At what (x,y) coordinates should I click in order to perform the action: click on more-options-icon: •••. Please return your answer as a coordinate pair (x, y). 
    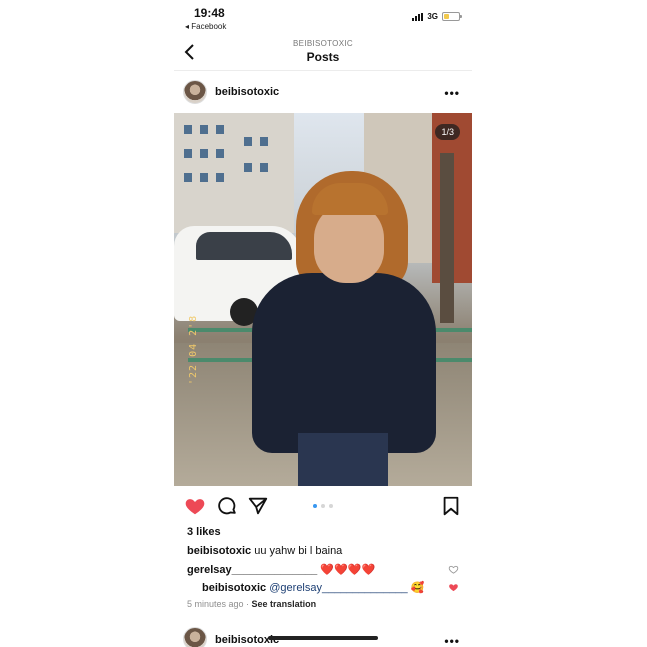
    Looking at the image, I should click on (452, 93).